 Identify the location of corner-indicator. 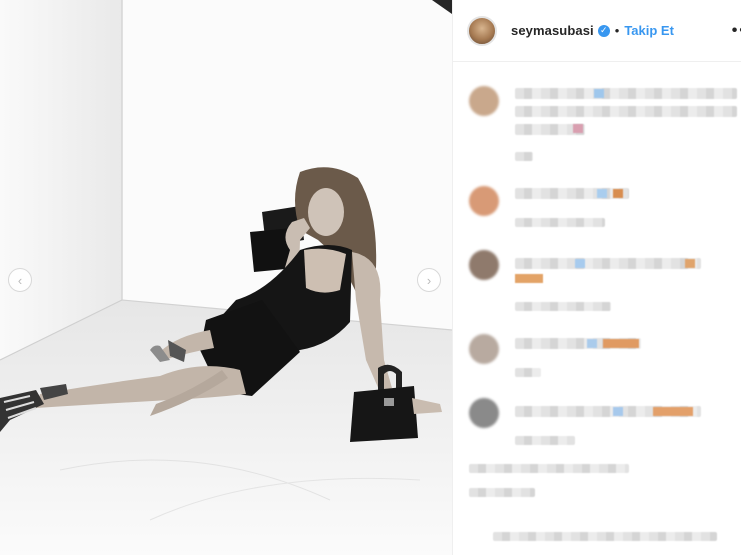
(442, 7).